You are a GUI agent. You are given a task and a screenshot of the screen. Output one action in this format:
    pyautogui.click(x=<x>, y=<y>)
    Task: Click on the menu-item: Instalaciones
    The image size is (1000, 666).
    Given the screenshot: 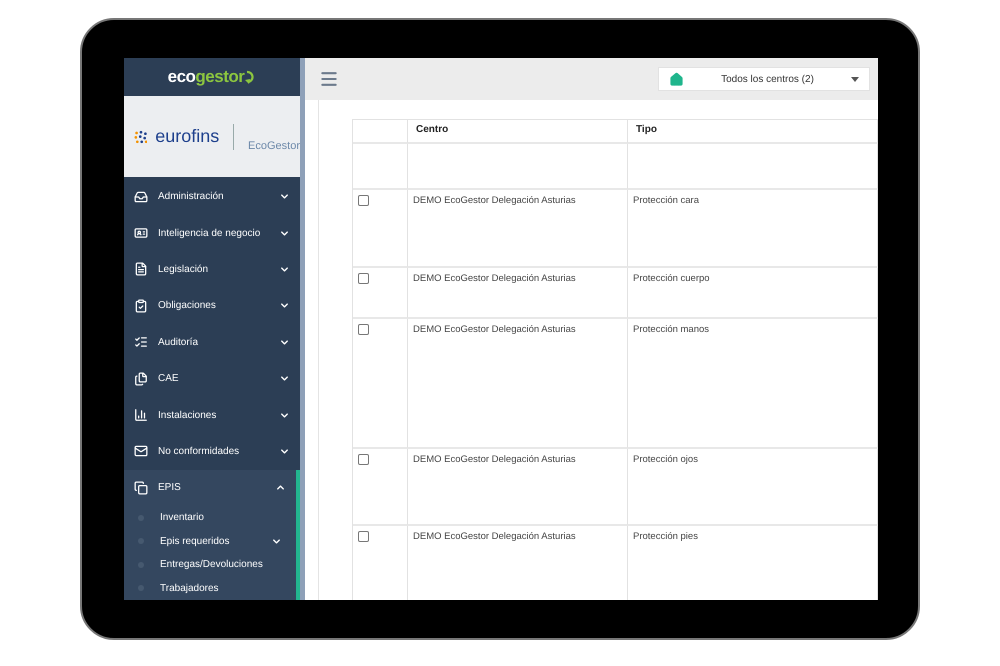 What is the action you would take?
    pyautogui.click(x=212, y=415)
    